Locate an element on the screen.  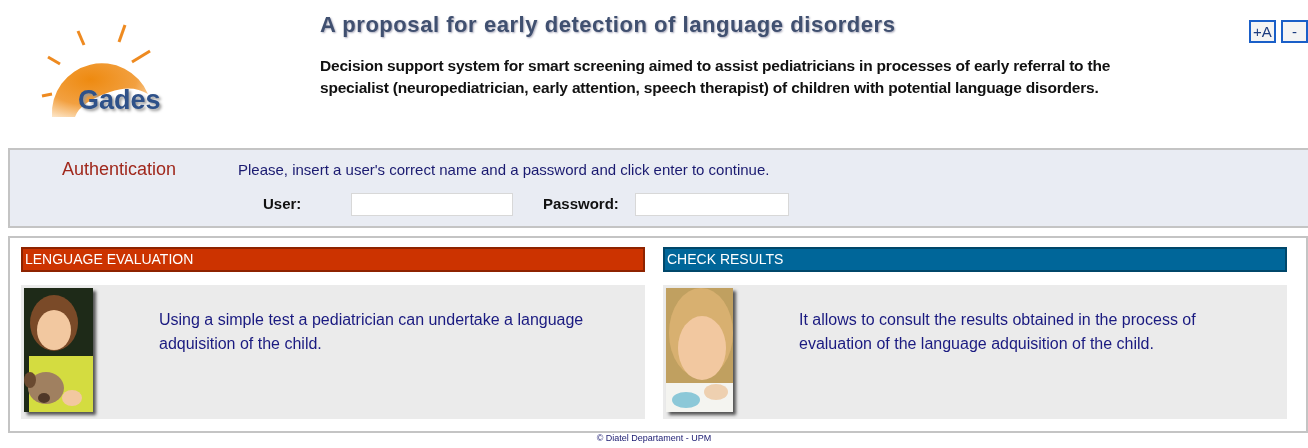
section-description: It allows to consult the results obtained in the process of evaluation of the language adquisition of the child. is located at coordinates (998, 332).